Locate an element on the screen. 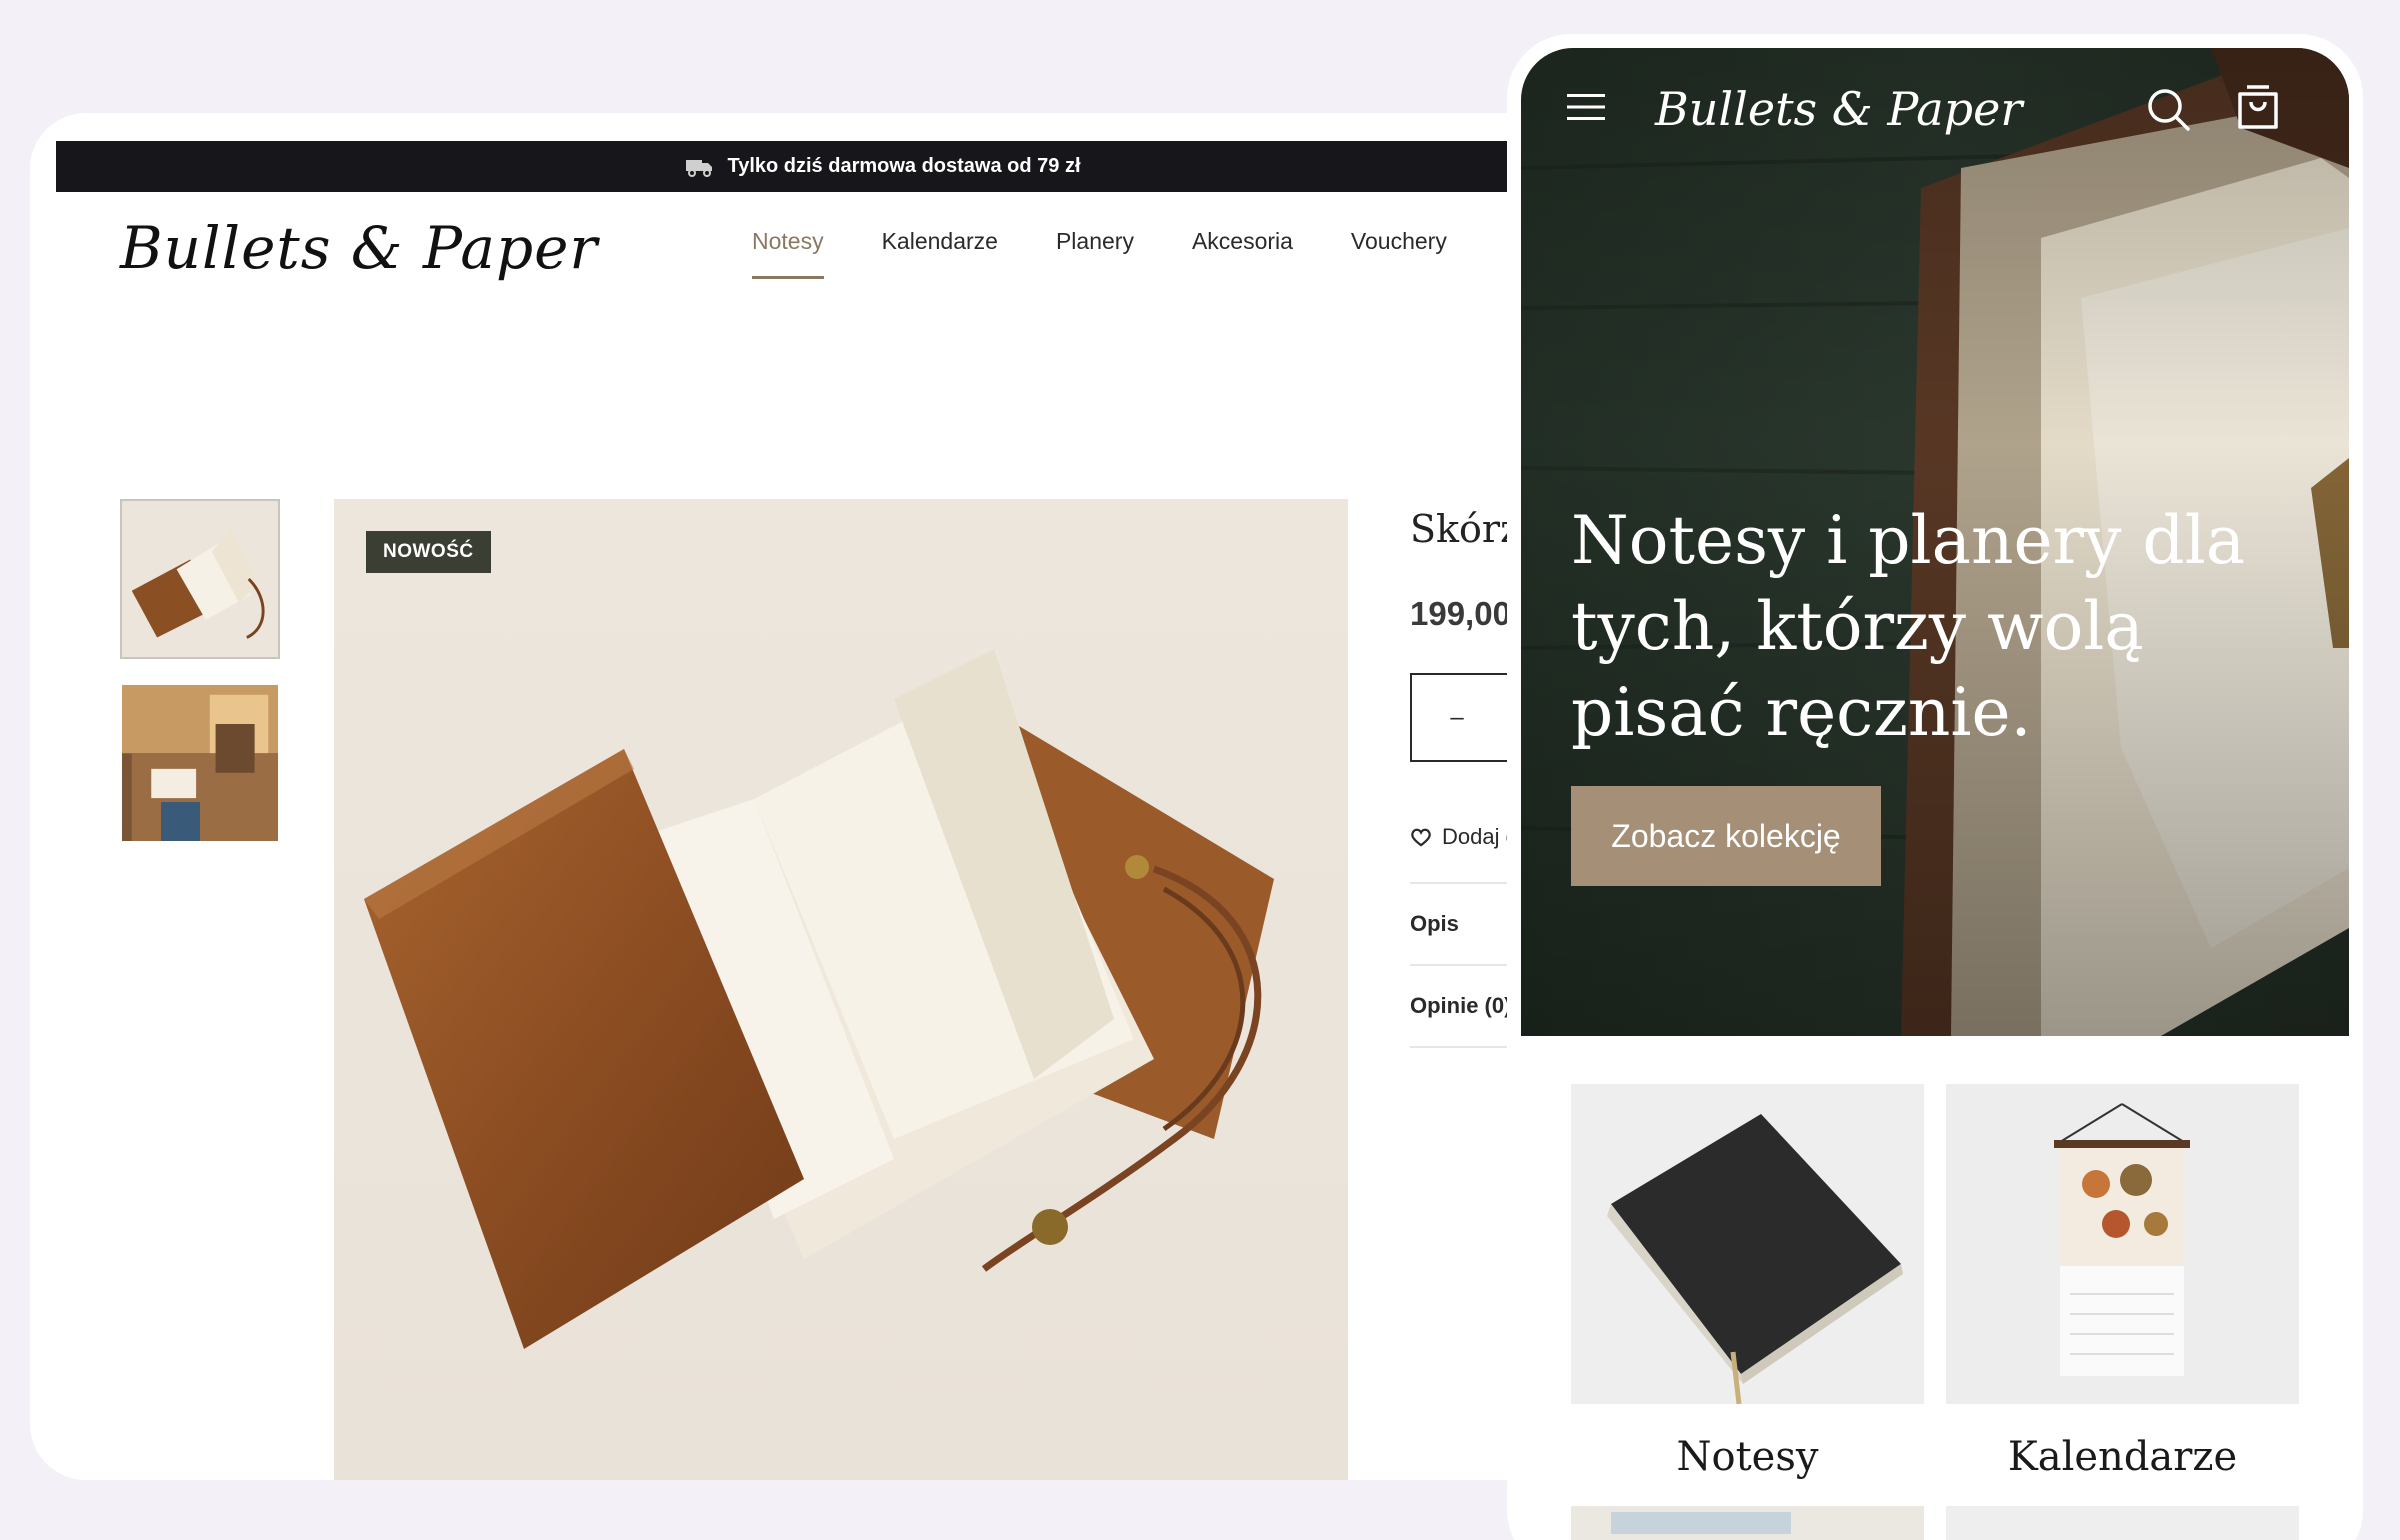  promo-bar: Tylko dziś darmowa dostawa od 79 zł is located at coordinates (813, 166).